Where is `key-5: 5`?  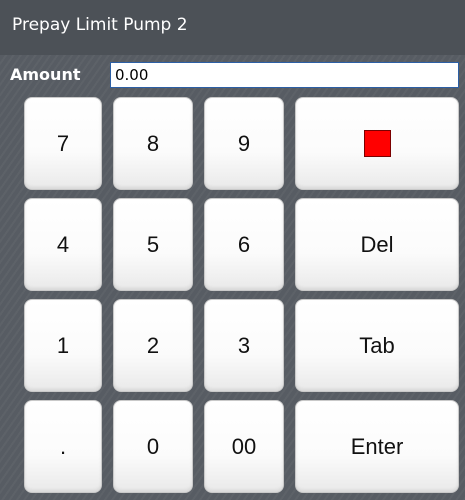
key-5: 5 is located at coordinates (153, 244).